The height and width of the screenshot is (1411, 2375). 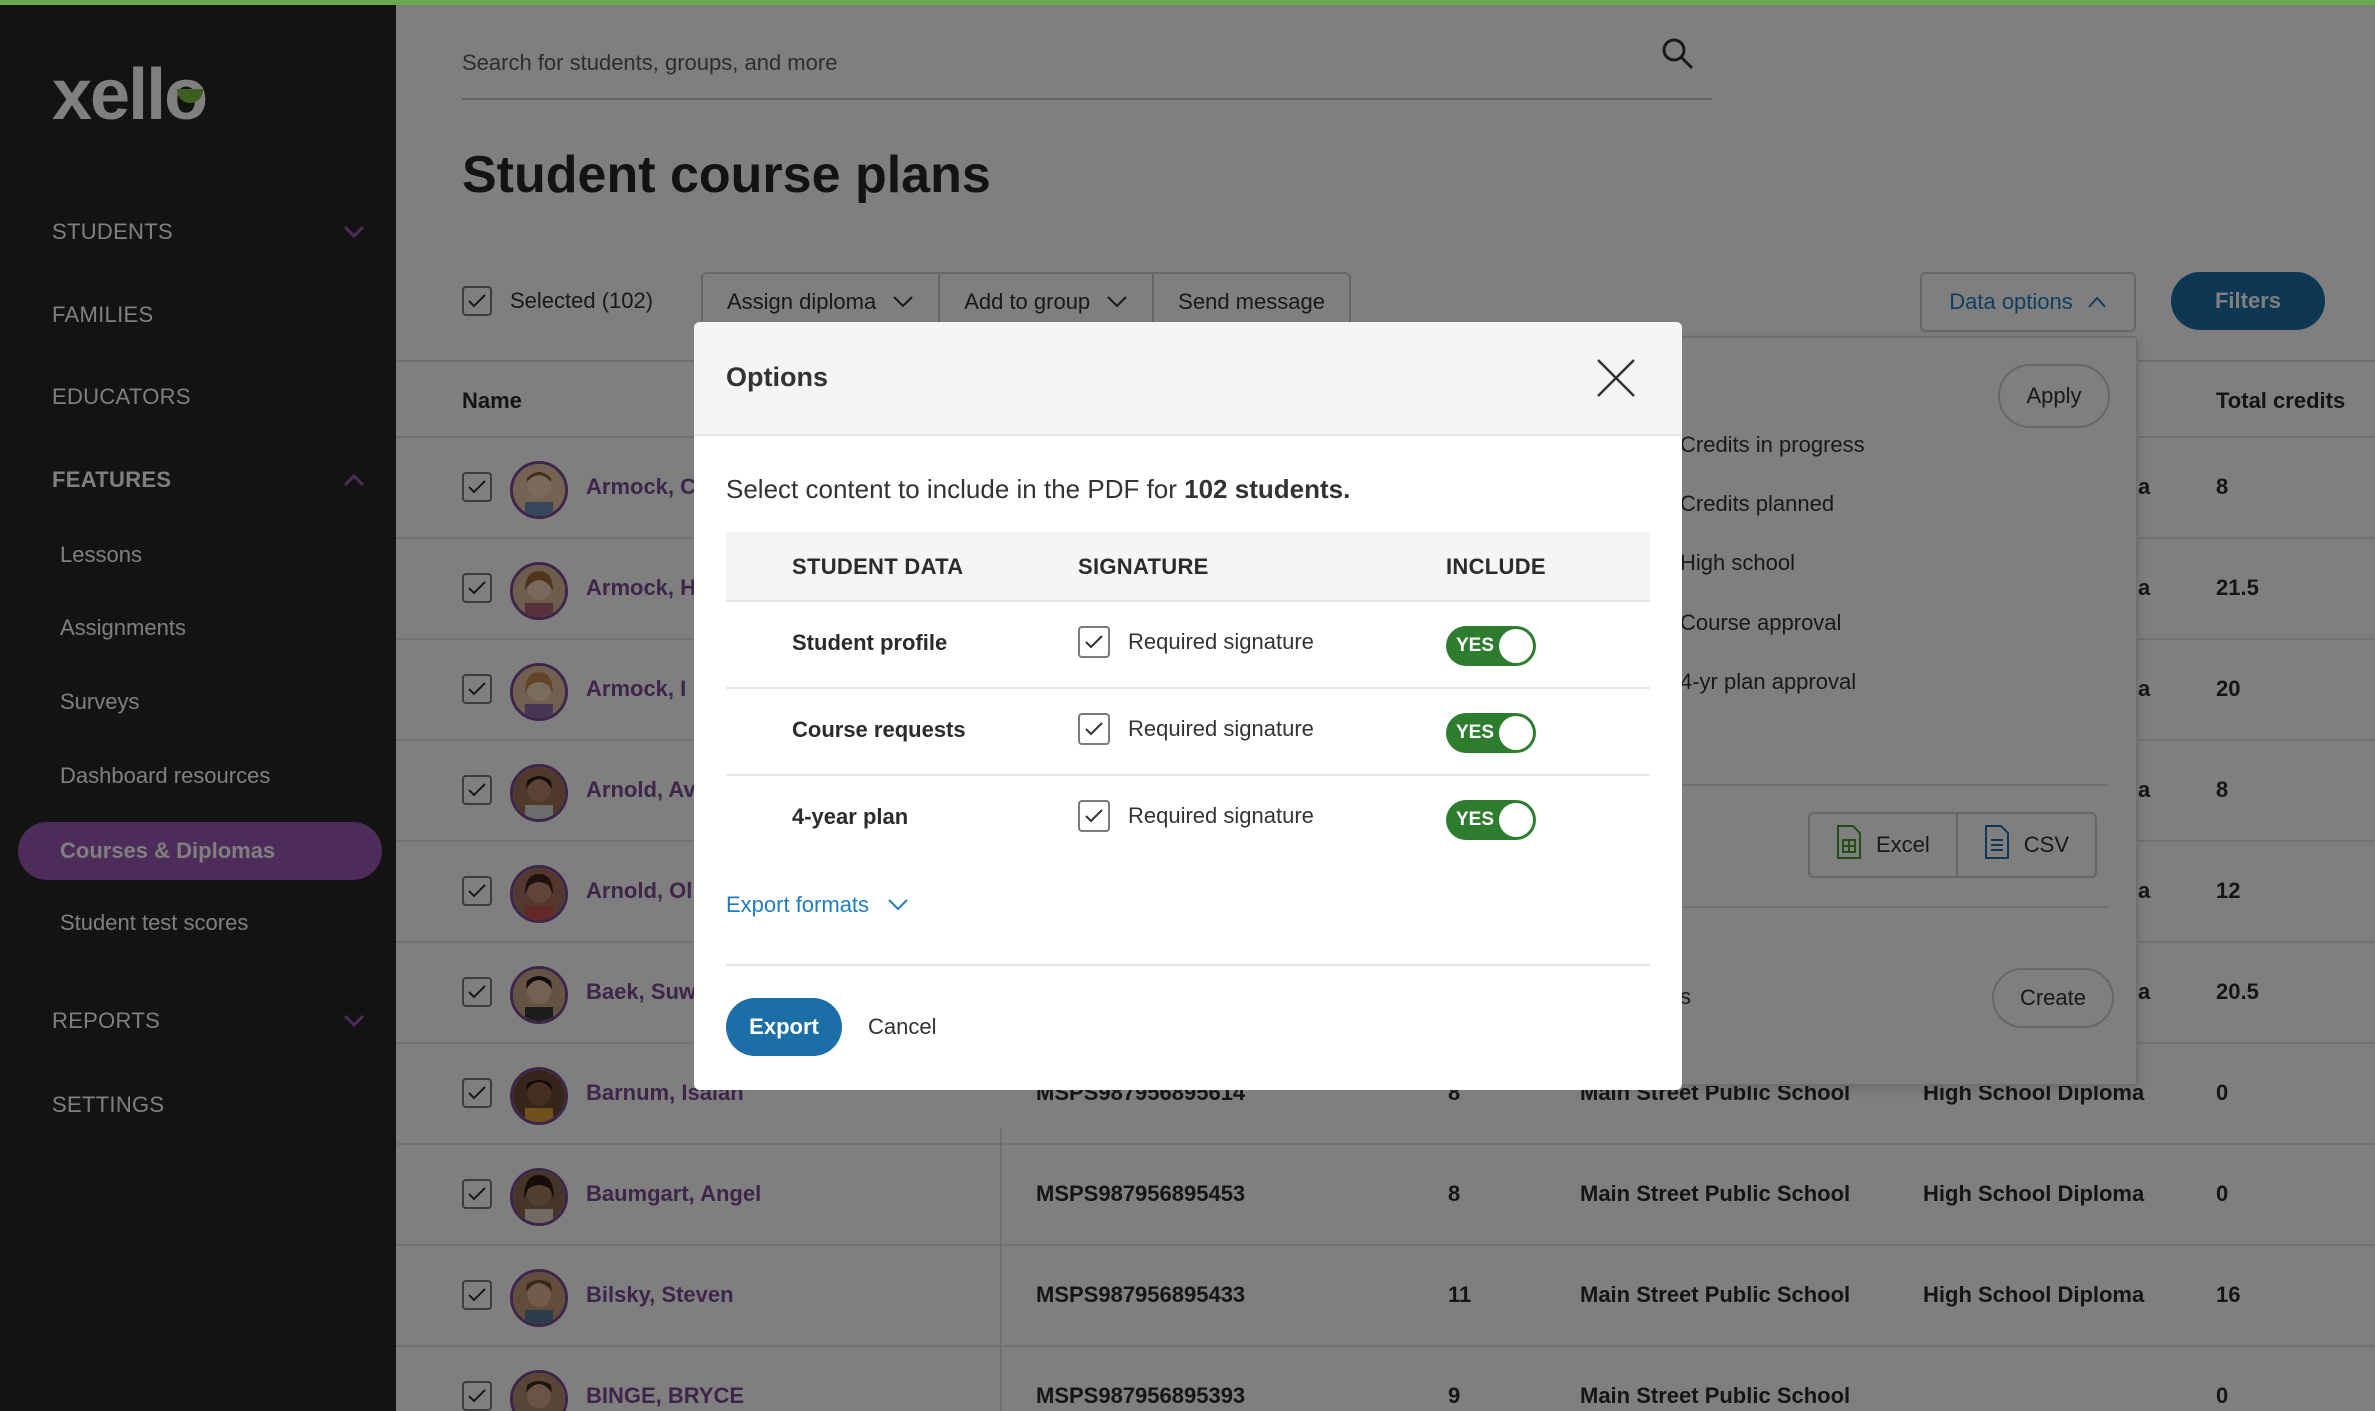 What do you see at coordinates (902, 1027) in the screenshot?
I see `cancel-button: Cancel` at bounding box center [902, 1027].